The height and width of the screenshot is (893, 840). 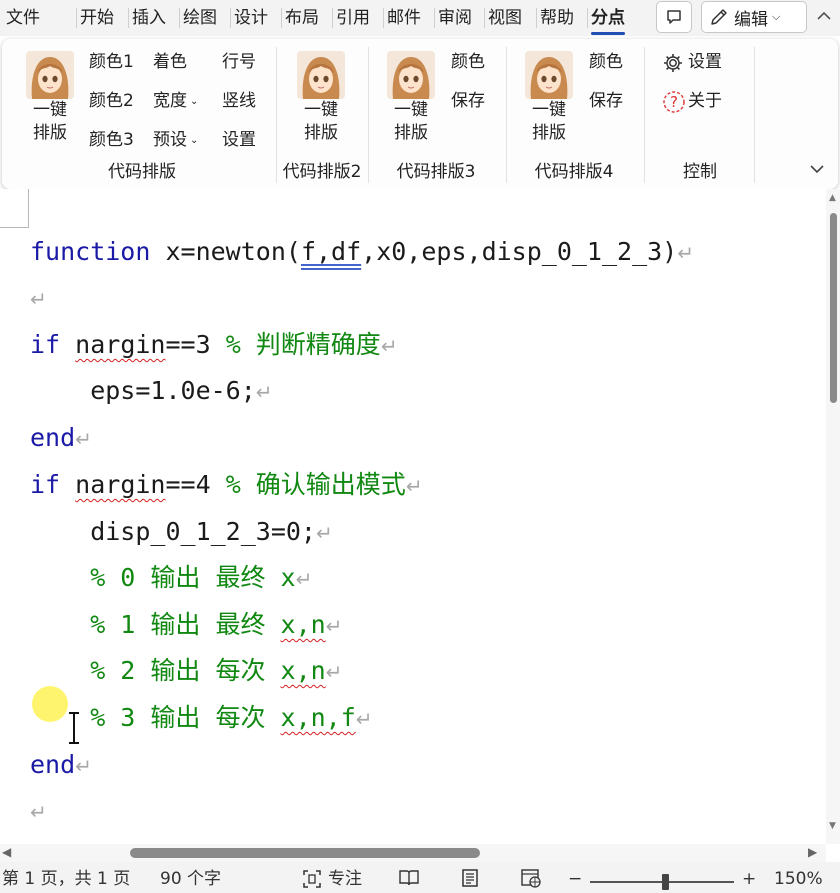 I want to click on scroll-down-arrow-icon: ▼, so click(x=832, y=826).